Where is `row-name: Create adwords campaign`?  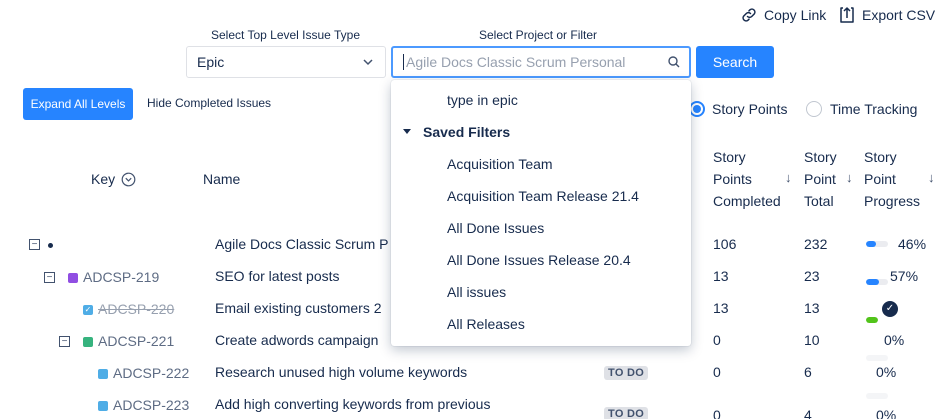 row-name: Create adwords campaign is located at coordinates (296, 340).